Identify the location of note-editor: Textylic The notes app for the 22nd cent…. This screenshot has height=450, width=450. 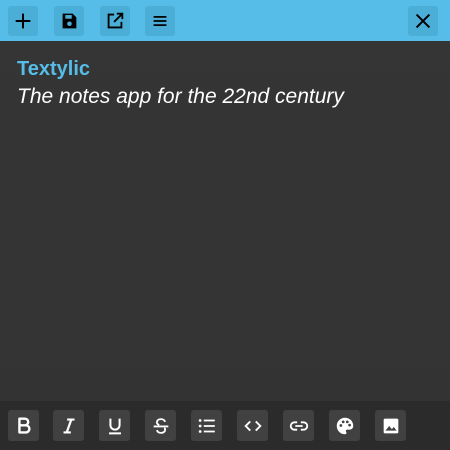
(225, 84).